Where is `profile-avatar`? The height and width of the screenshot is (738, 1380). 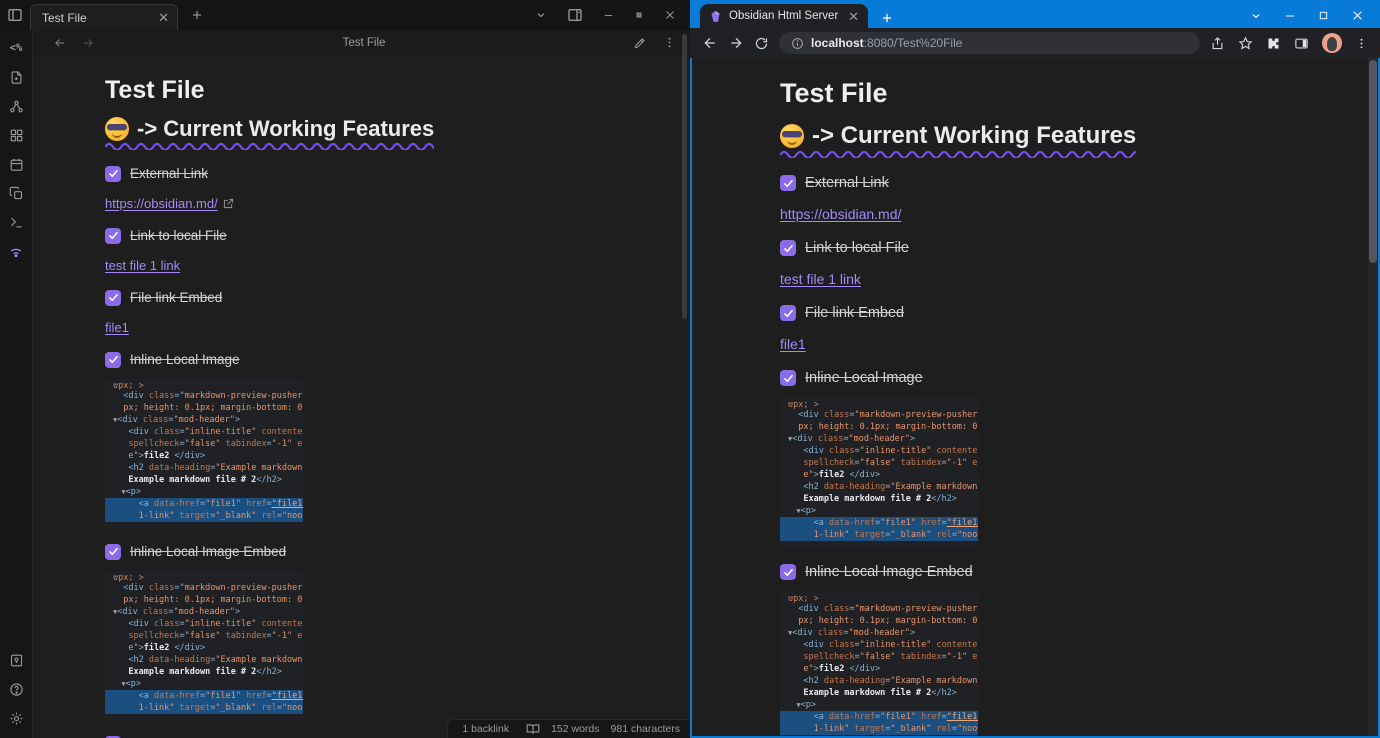
profile-avatar is located at coordinates (1332, 43).